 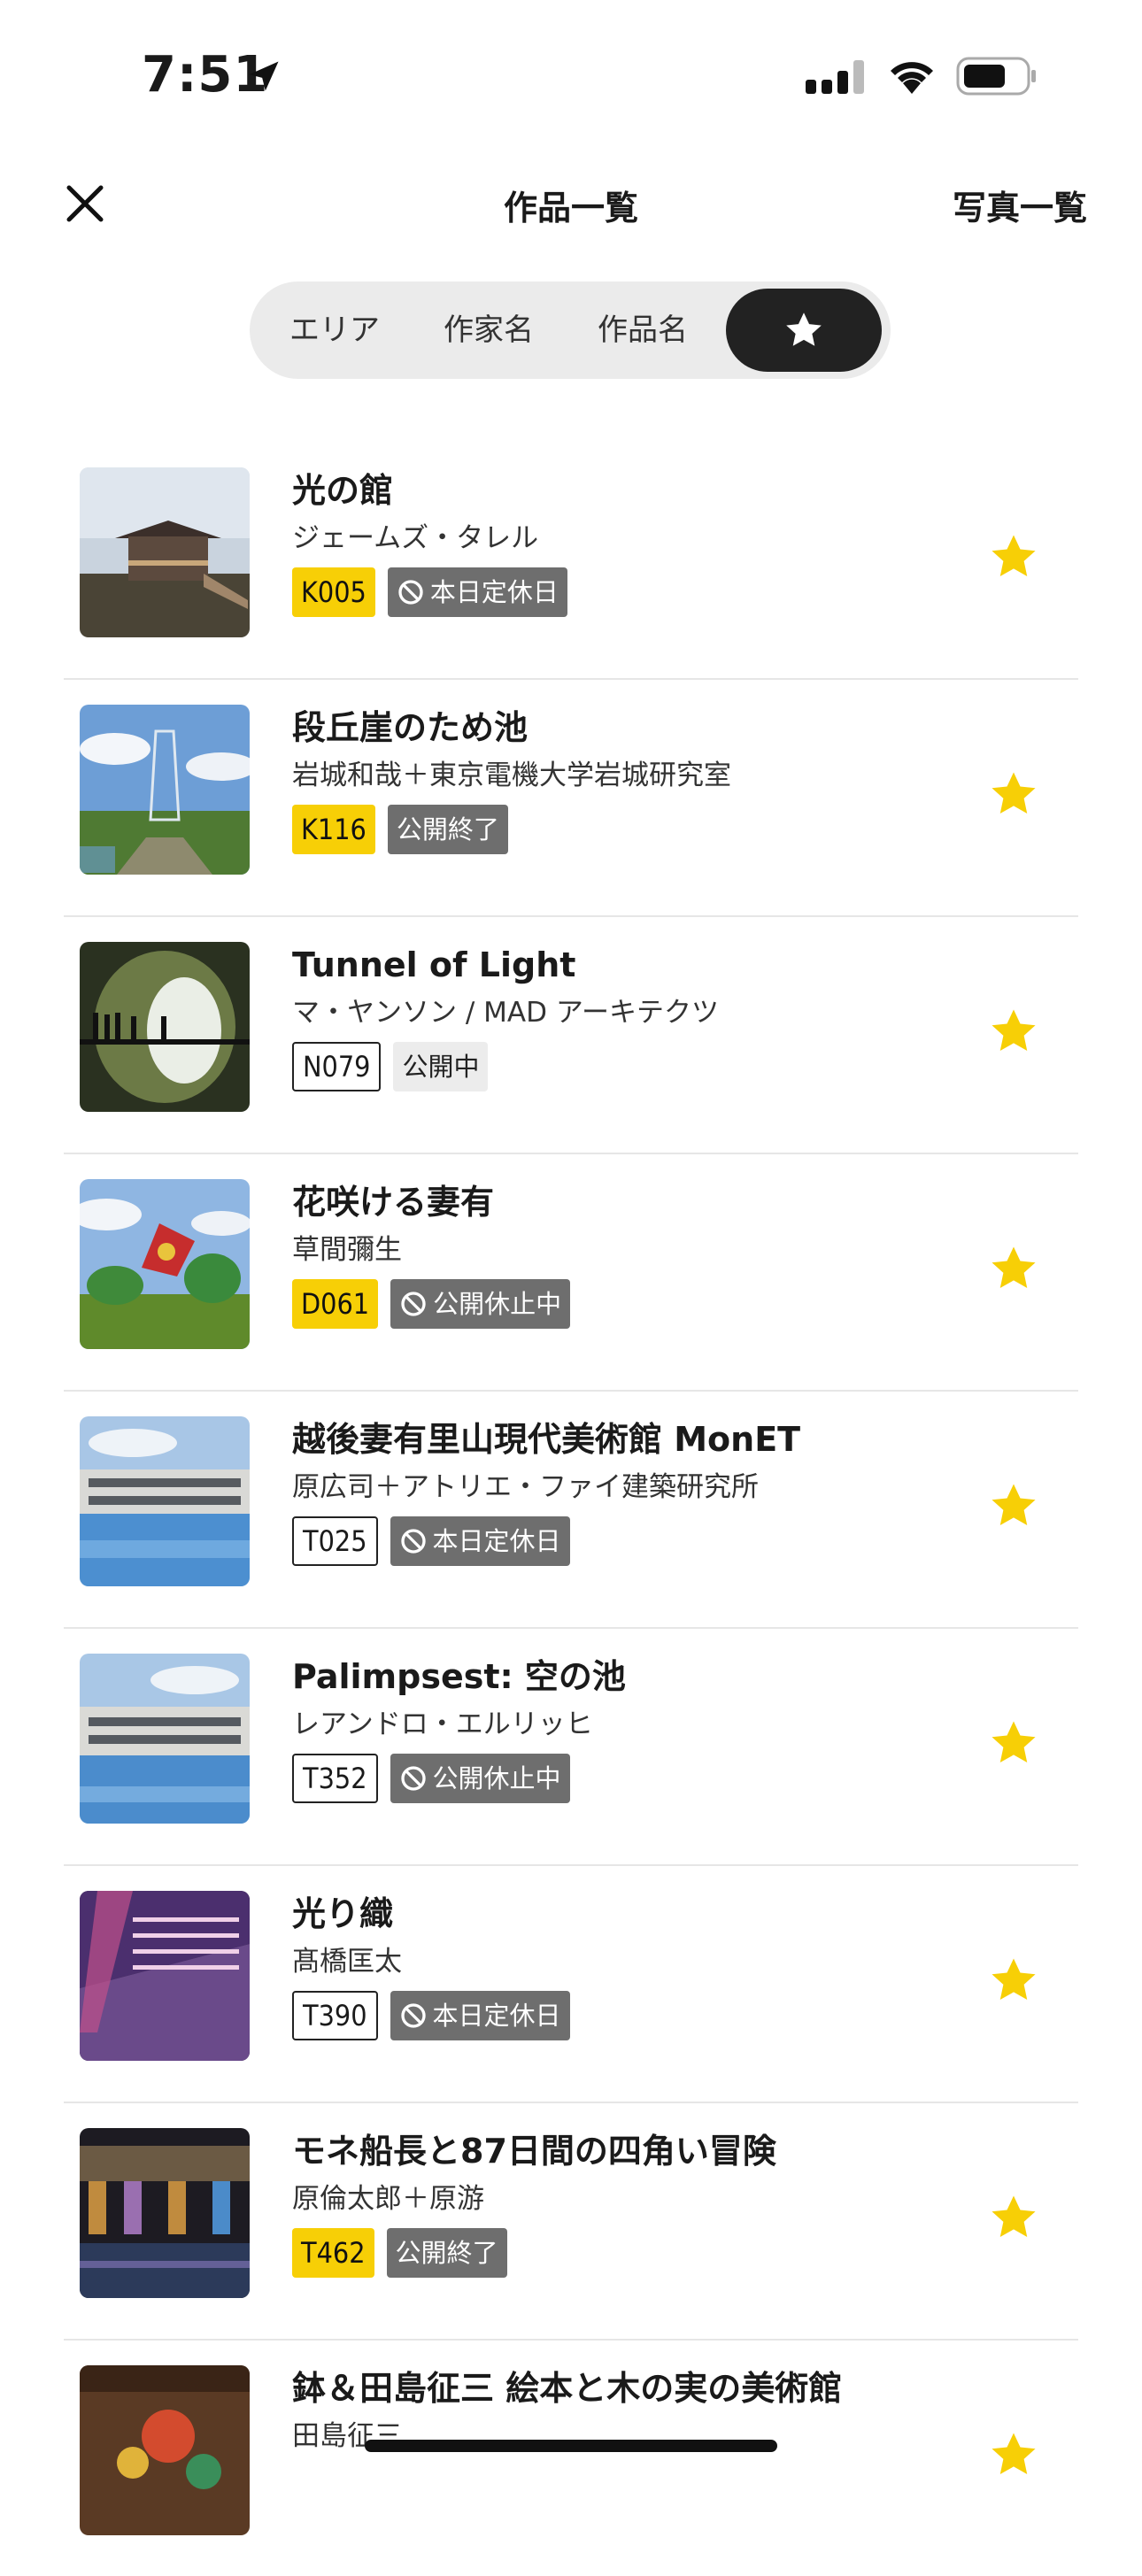 I want to click on star-icon, so click(x=804, y=329).